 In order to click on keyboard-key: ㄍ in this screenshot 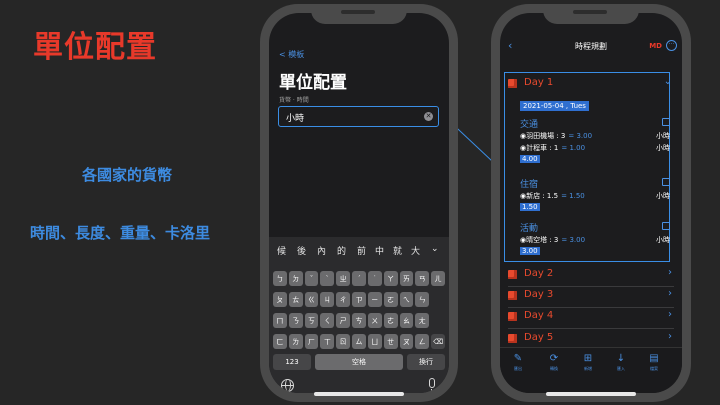, I will do `click(311, 299)`.